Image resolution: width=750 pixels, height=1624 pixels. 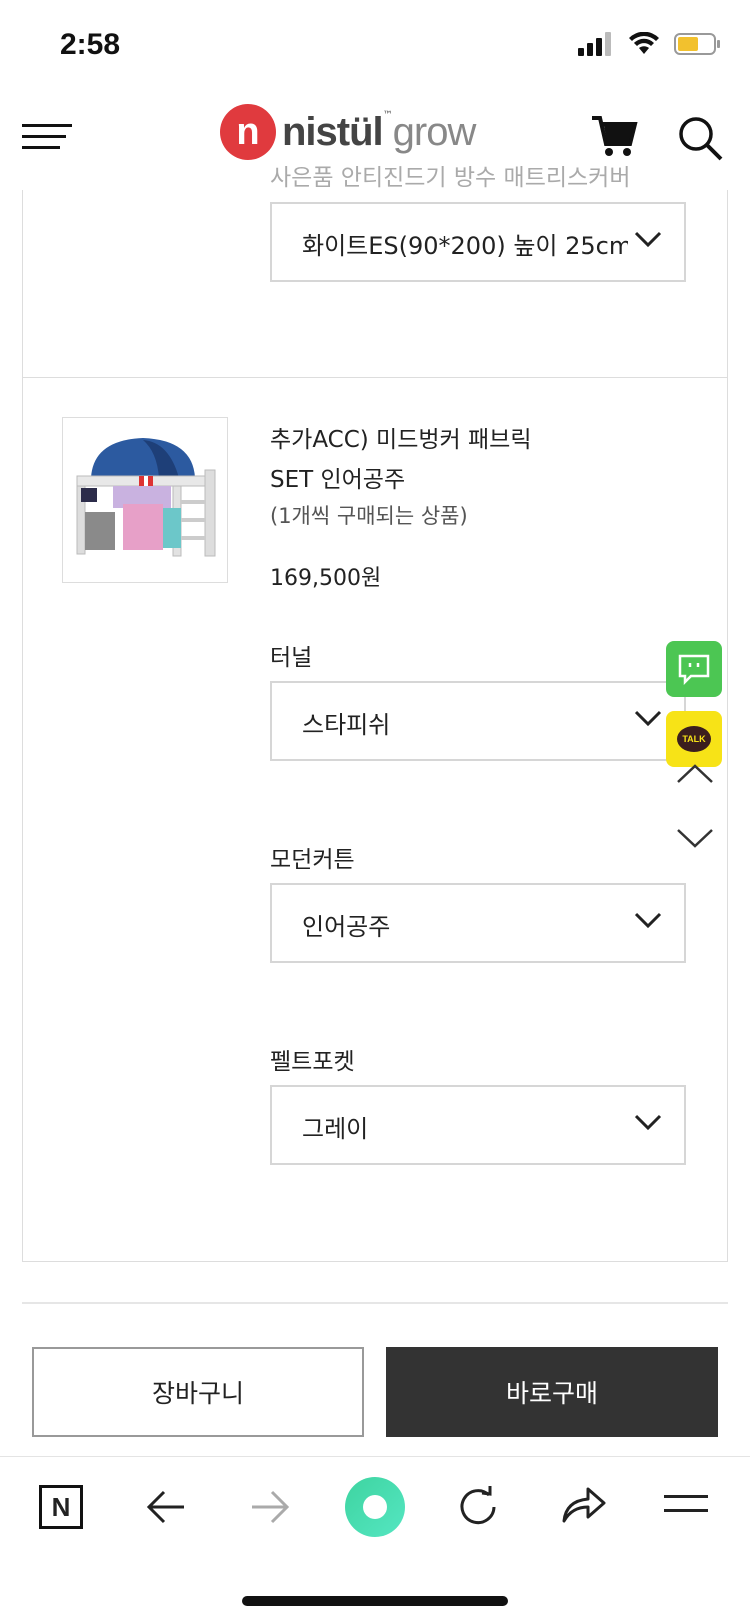 I want to click on chat-icon, so click(x=694, y=669).